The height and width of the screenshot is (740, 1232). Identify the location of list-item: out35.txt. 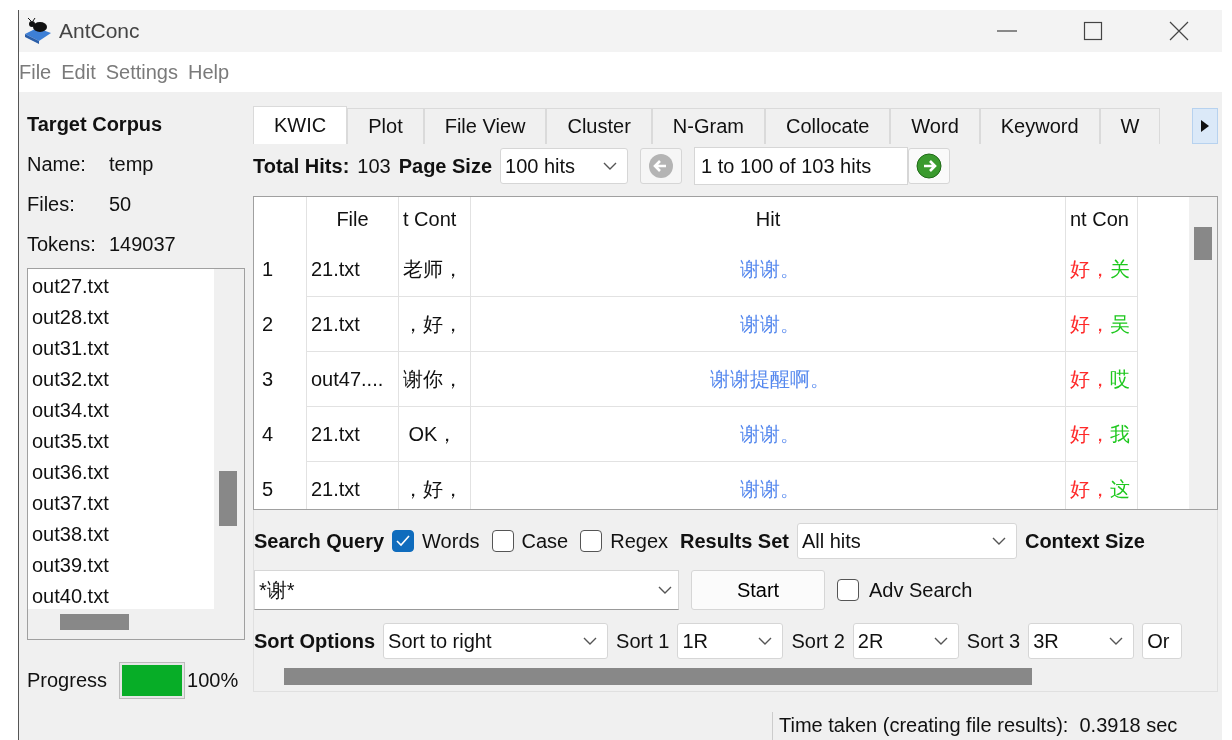
(123, 441).